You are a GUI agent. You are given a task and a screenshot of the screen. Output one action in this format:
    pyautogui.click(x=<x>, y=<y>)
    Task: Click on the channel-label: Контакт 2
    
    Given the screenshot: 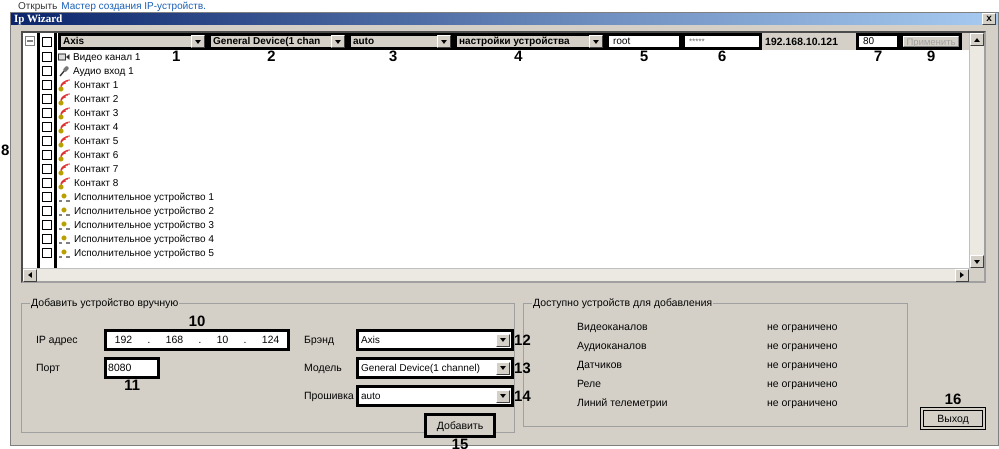 What is the action you would take?
    pyautogui.click(x=96, y=99)
    